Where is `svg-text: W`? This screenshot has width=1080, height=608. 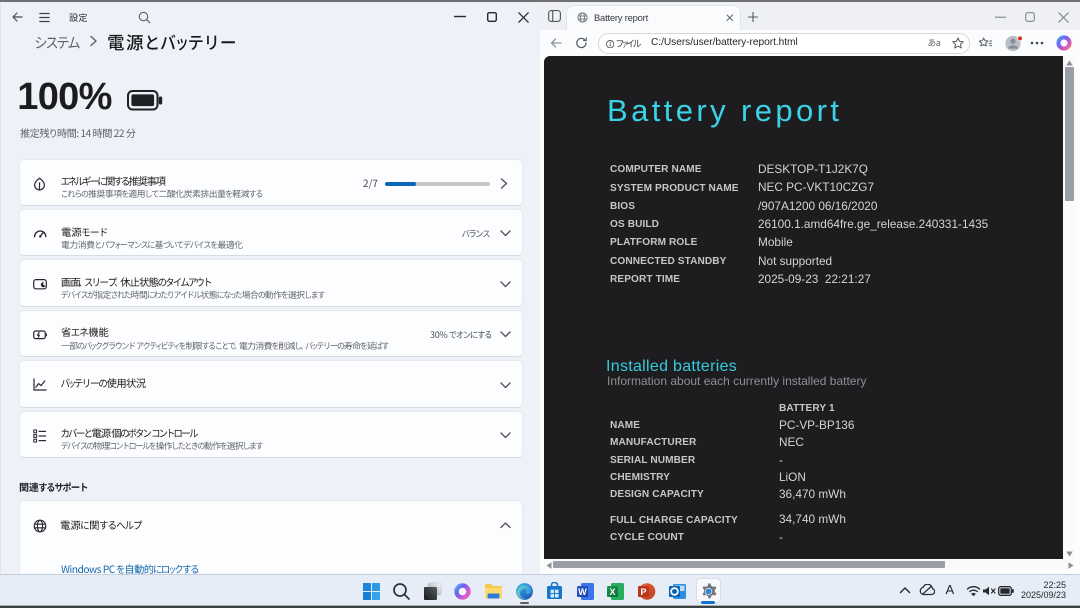
svg-text: W is located at coordinates (582, 591).